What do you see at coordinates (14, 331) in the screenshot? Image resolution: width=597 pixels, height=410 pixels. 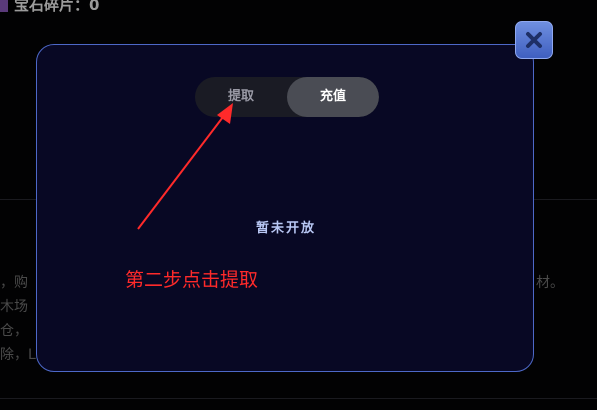 I see `background-text-line: 仓，` at bounding box center [14, 331].